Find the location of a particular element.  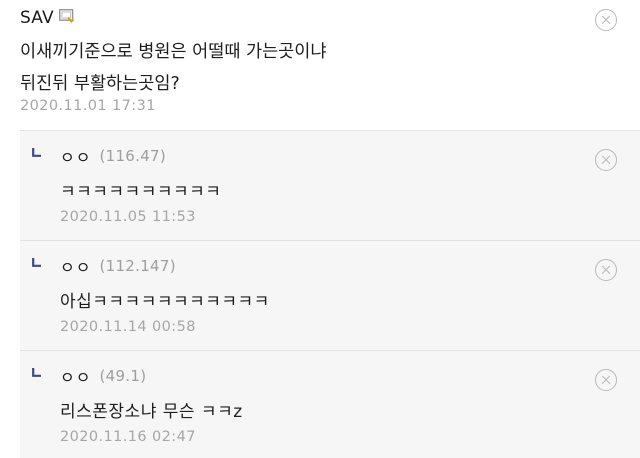

reply-date: 2020.11.14 00:58 is located at coordinates (128, 327).